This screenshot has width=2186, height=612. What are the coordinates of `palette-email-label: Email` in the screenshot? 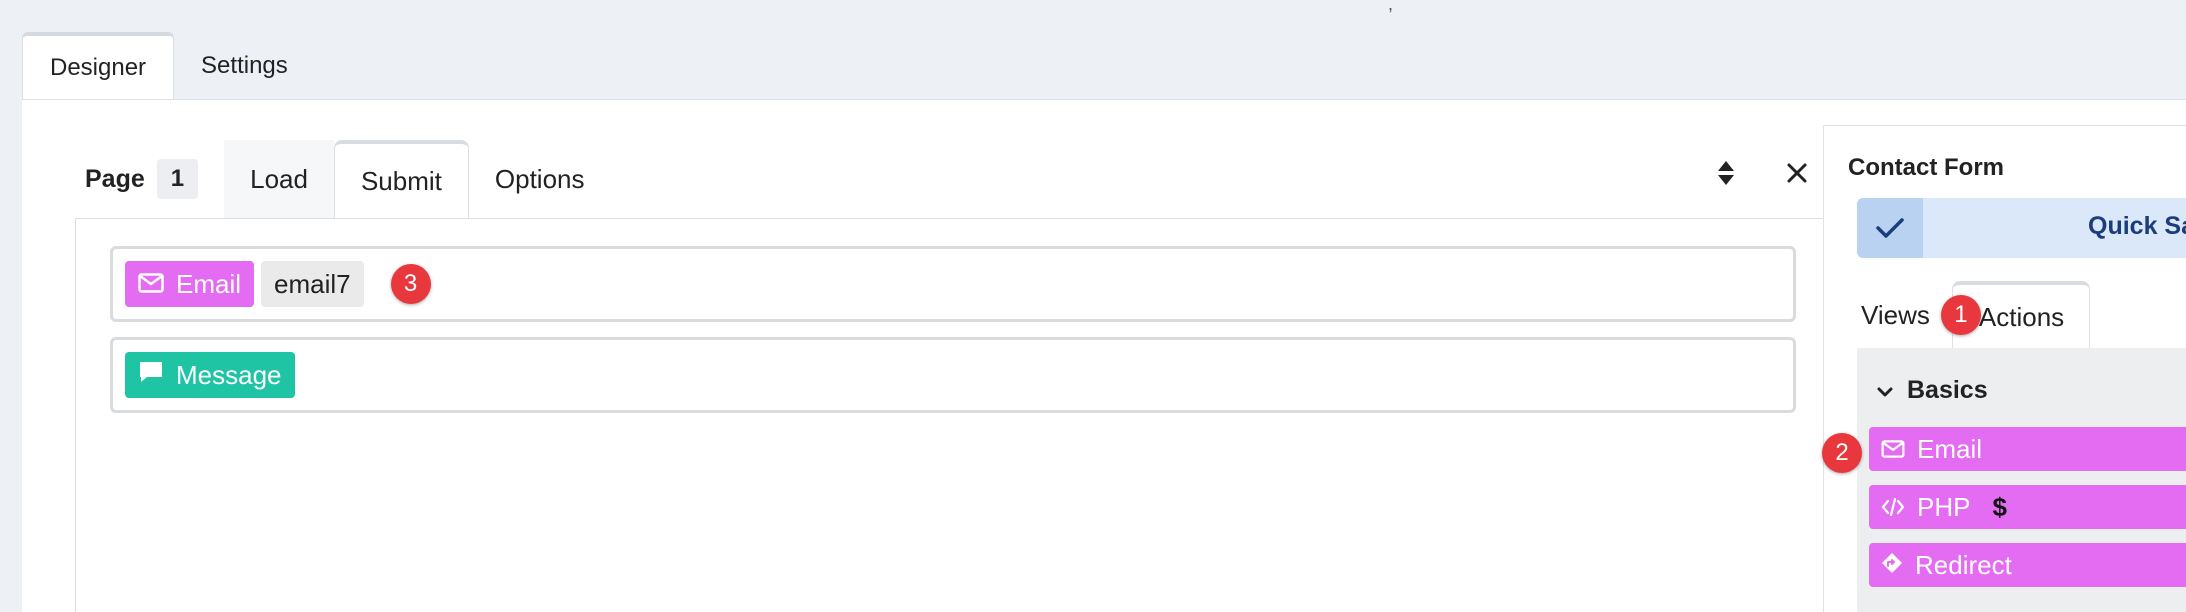 It's located at (1950, 448).